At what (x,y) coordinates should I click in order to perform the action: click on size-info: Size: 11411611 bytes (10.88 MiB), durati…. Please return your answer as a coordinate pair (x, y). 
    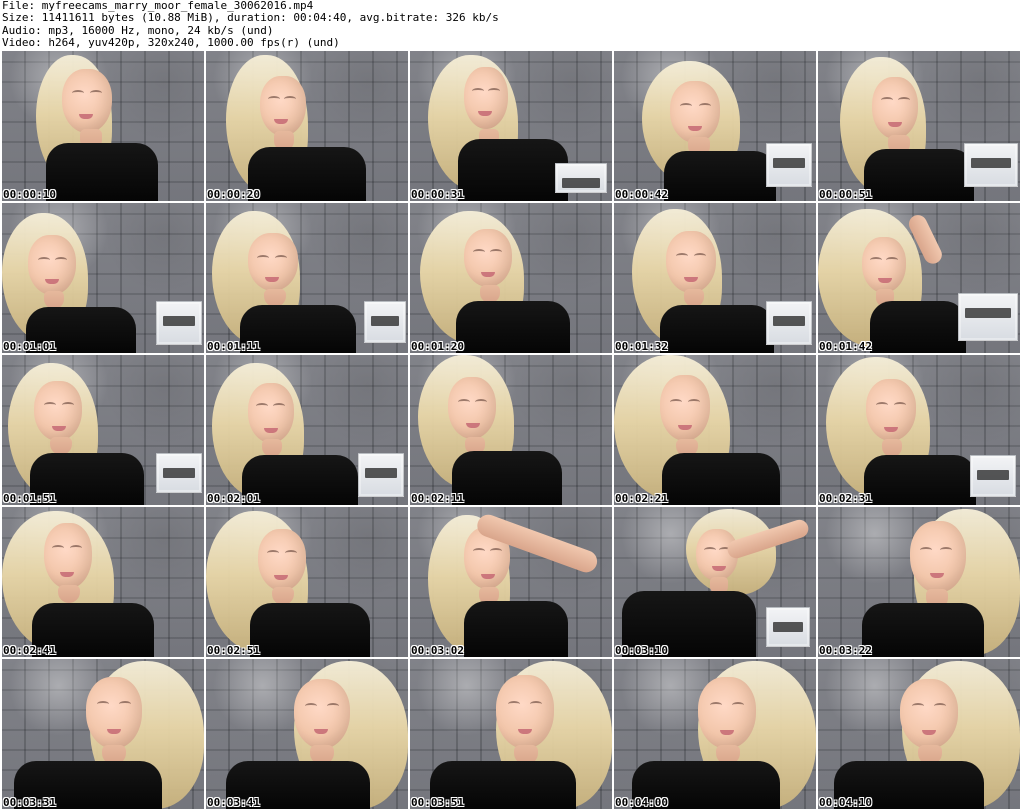
    Looking at the image, I should click on (250, 18).